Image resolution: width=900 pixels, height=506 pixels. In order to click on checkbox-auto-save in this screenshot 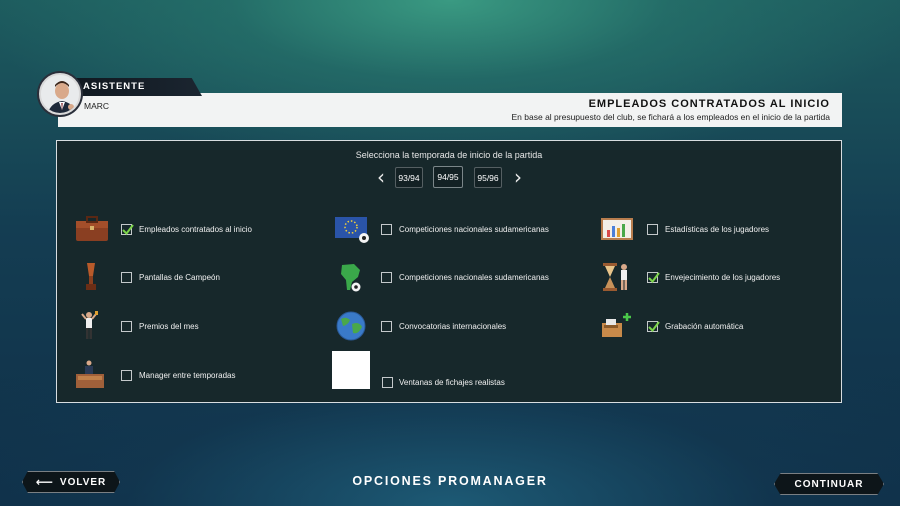, I will do `click(653, 327)`.